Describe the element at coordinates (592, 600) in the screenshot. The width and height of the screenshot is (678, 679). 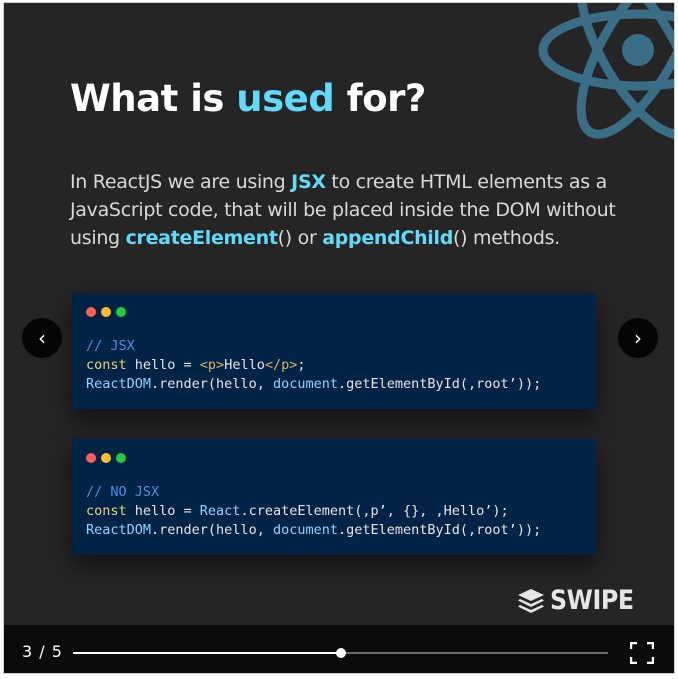
I see `swipe-label: SWIPE` at that location.